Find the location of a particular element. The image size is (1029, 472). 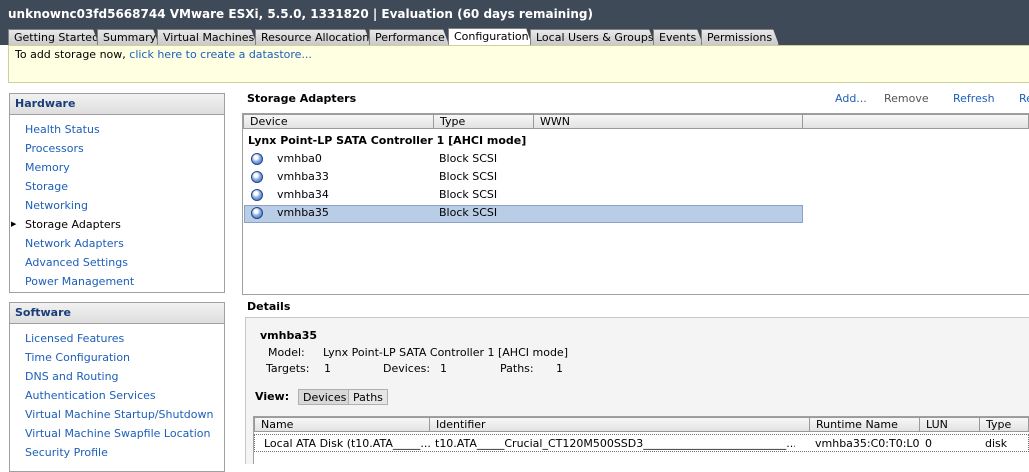

nav-authentication-services: Authentication Services is located at coordinates (90, 395).